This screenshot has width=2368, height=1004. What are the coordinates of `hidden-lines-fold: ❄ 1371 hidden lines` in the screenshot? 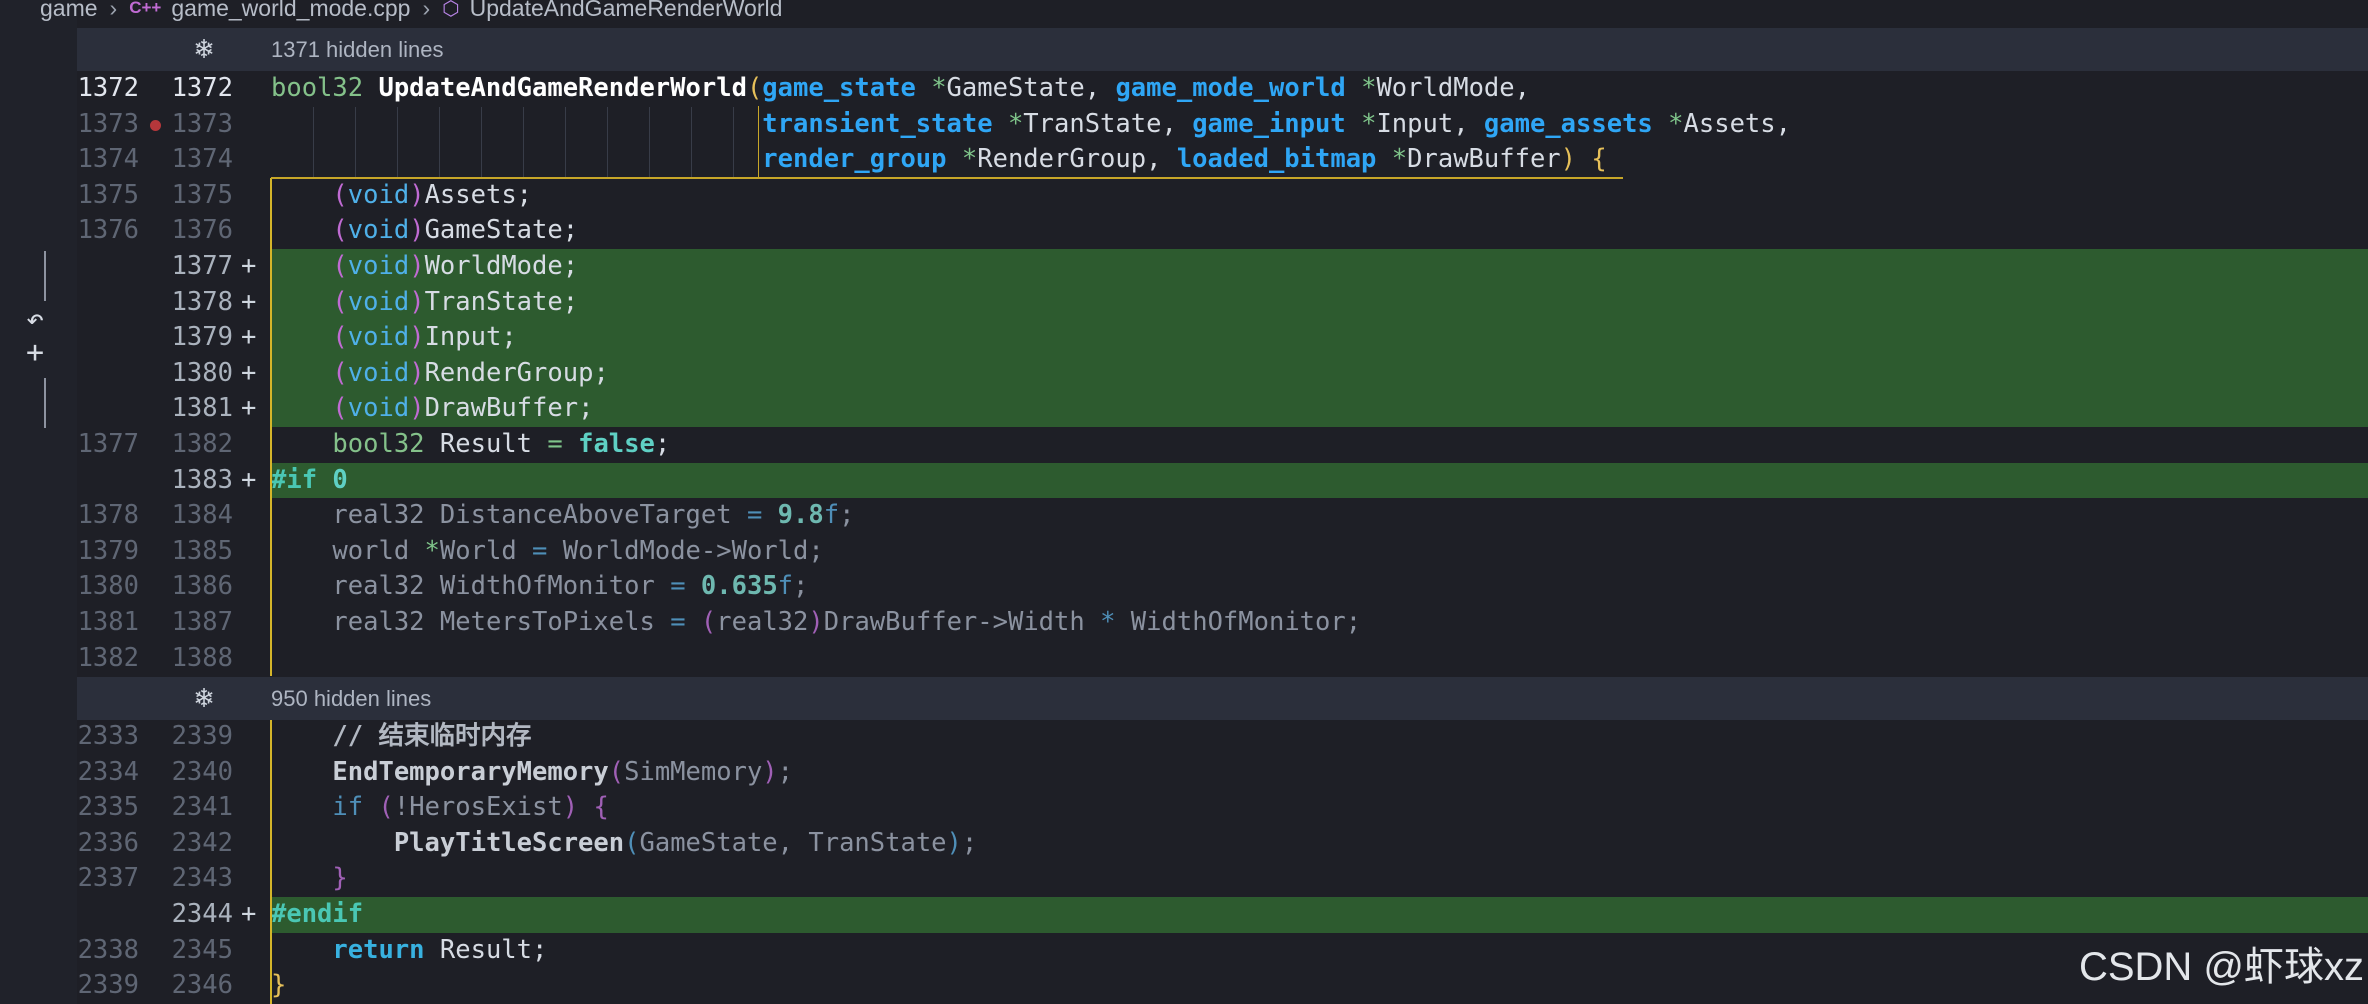 It's located at (1222, 49).